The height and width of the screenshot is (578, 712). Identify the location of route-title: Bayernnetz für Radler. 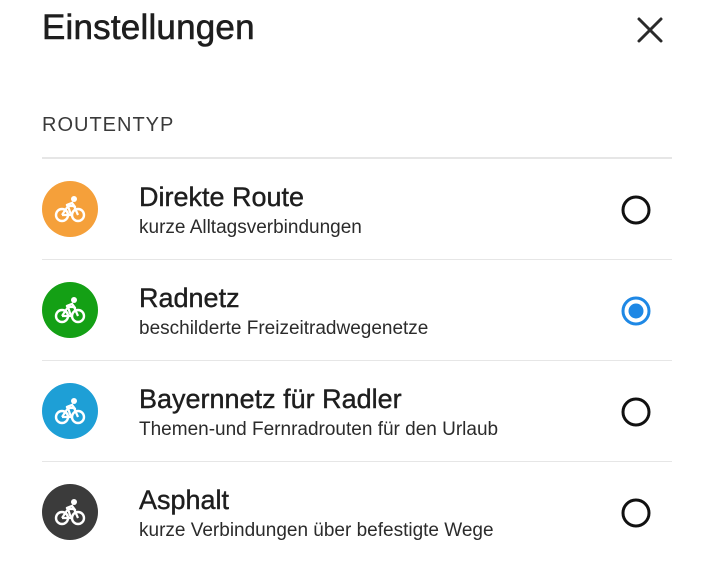
(270, 399).